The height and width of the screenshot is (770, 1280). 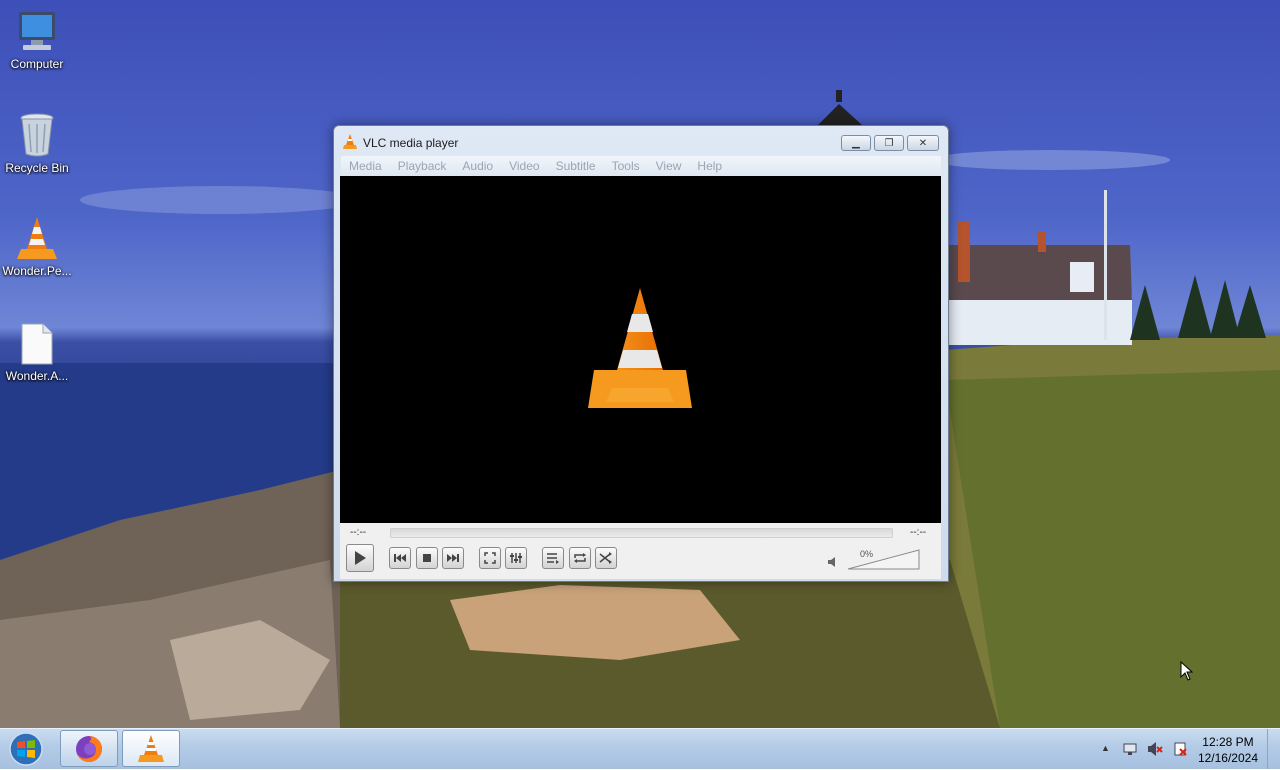 I want to click on restore-button: ❐, so click(x=889, y=143).